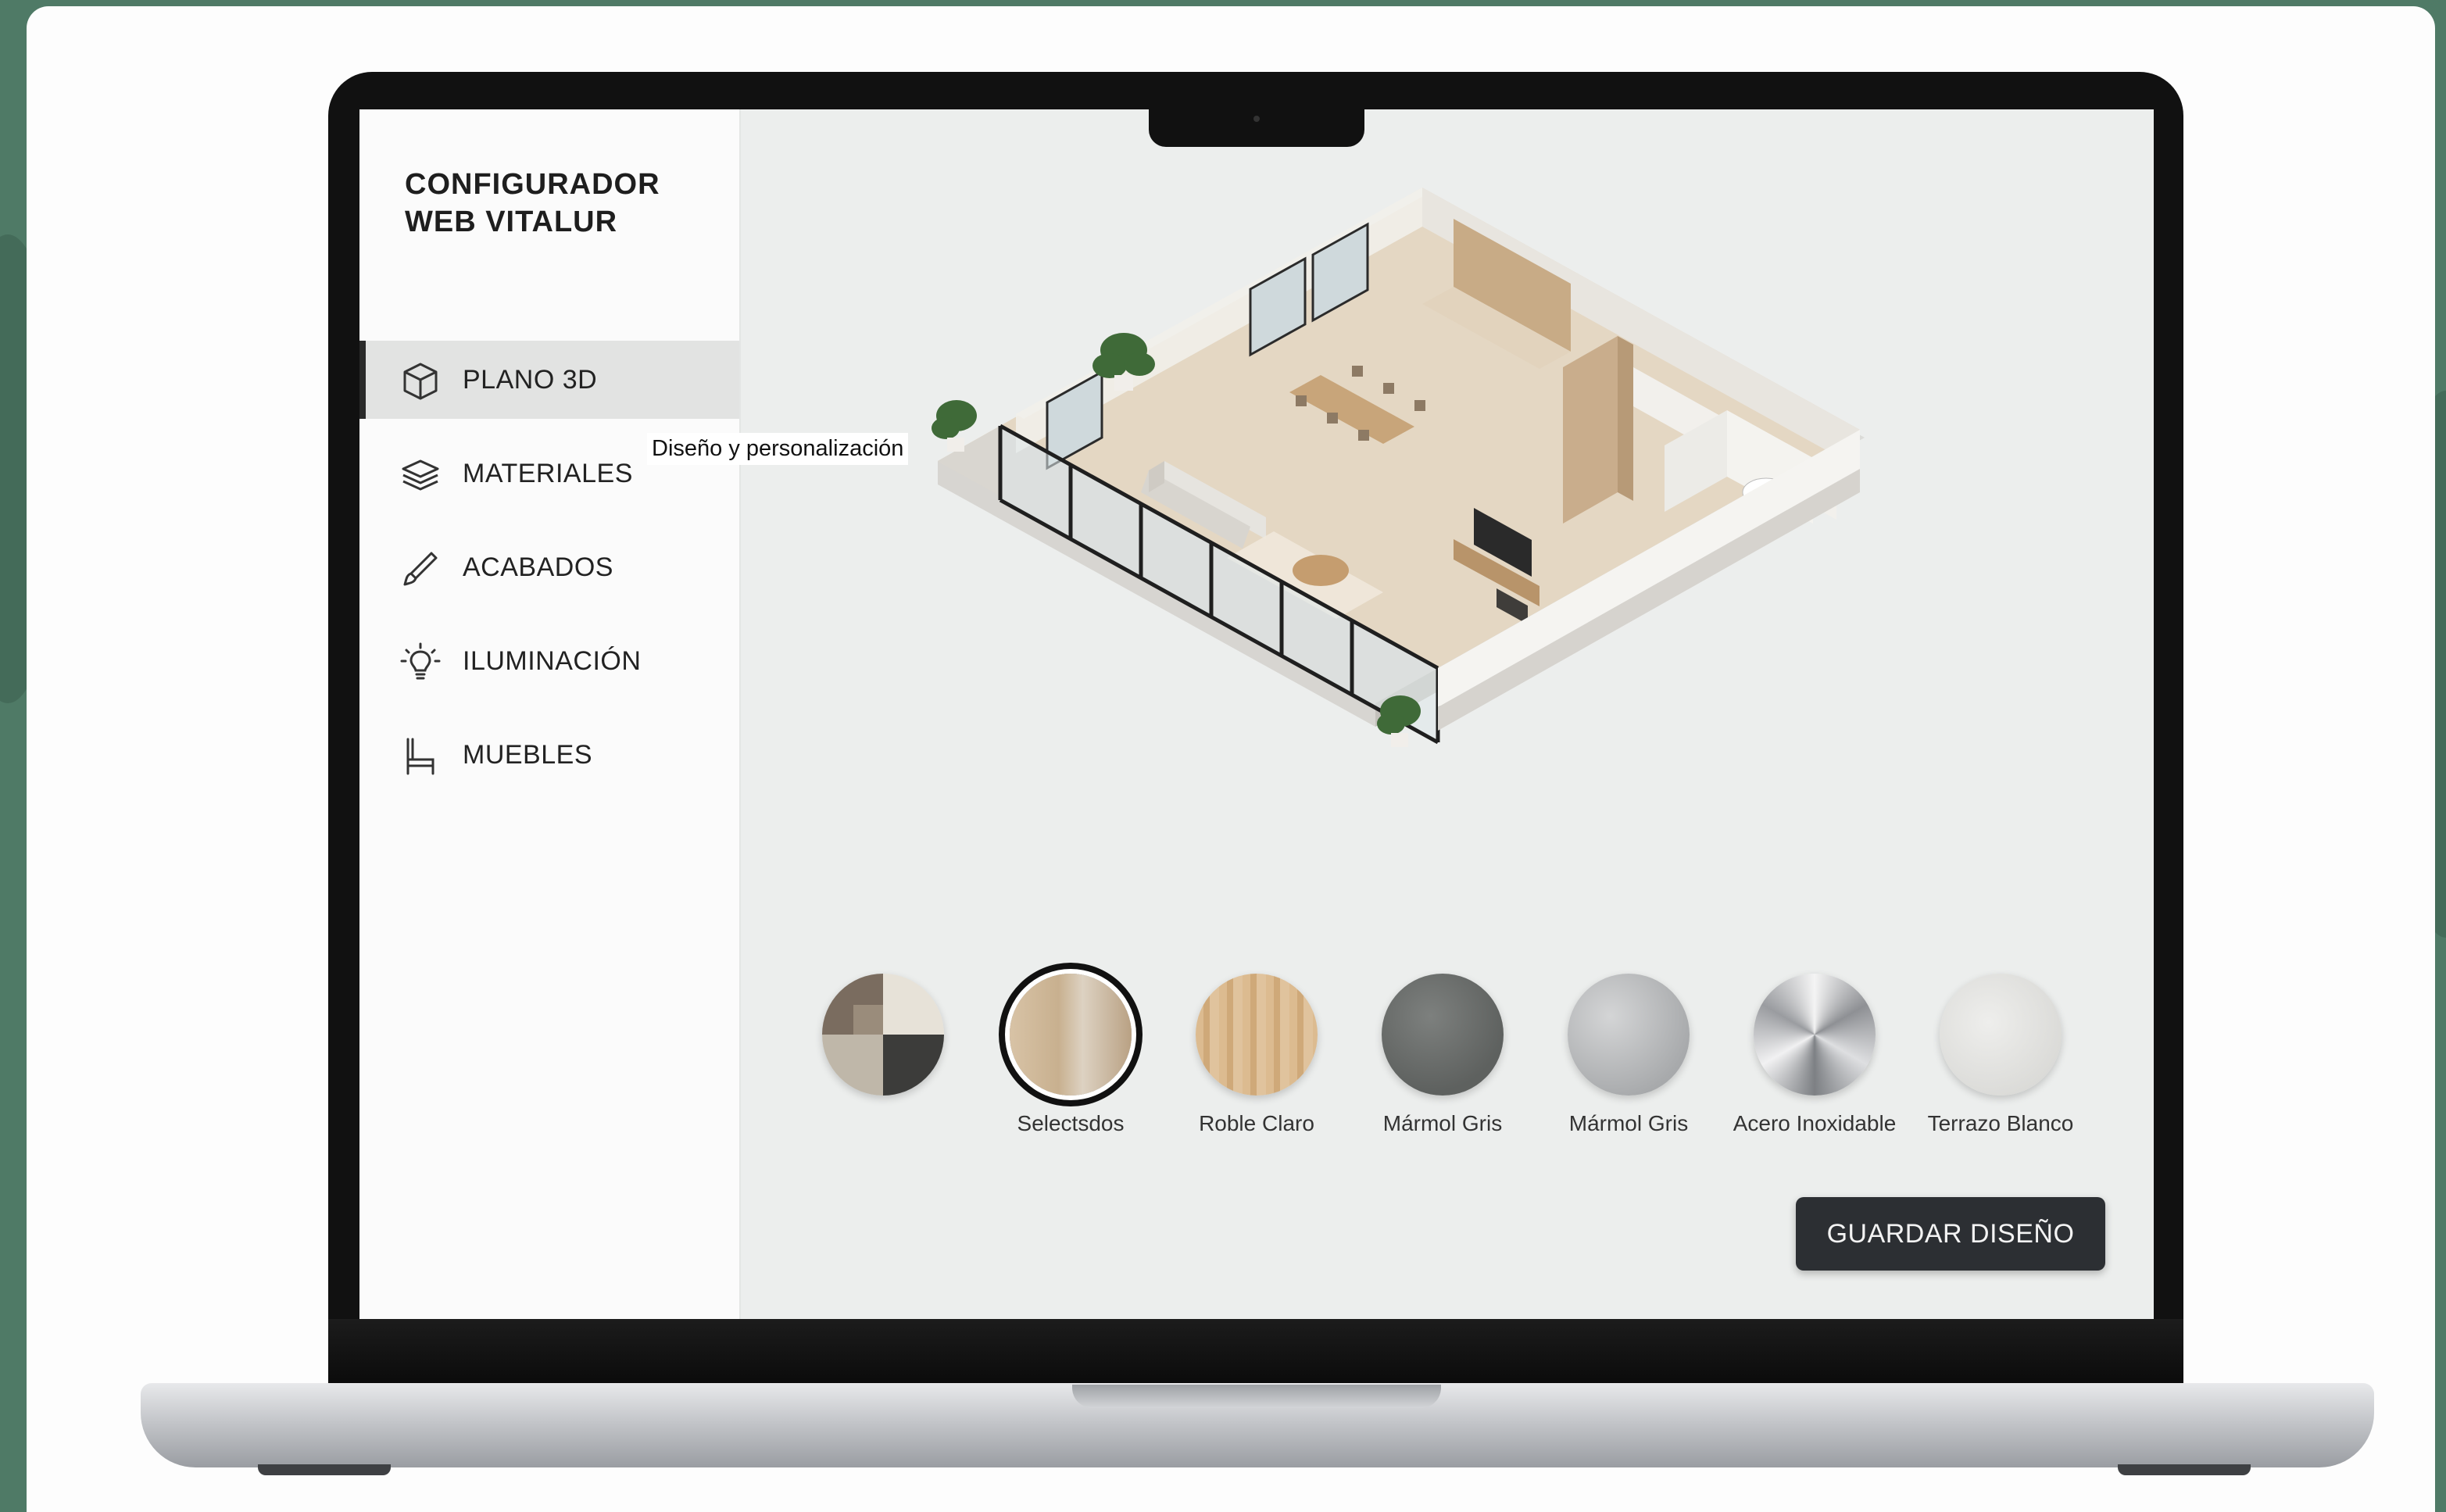 The image size is (2446, 1512). Describe the element at coordinates (1257, 1035) in the screenshot. I see `swatch-roble-claro` at that location.